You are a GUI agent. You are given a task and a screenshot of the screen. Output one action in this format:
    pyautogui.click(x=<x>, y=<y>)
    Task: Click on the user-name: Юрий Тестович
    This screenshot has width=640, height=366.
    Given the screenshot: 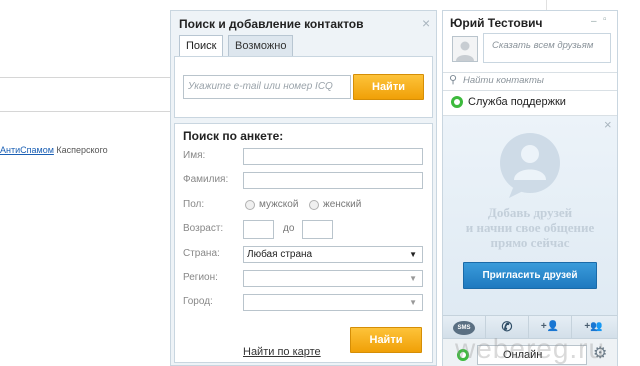 What is the action you would take?
    pyautogui.click(x=496, y=23)
    